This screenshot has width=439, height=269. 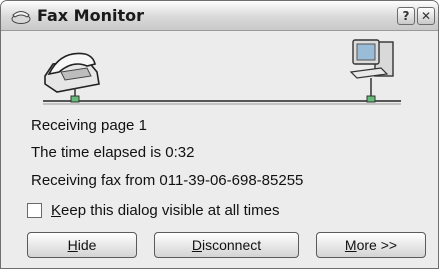 What do you see at coordinates (72, 77) in the screenshot?
I see `fax-machine-icon` at bounding box center [72, 77].